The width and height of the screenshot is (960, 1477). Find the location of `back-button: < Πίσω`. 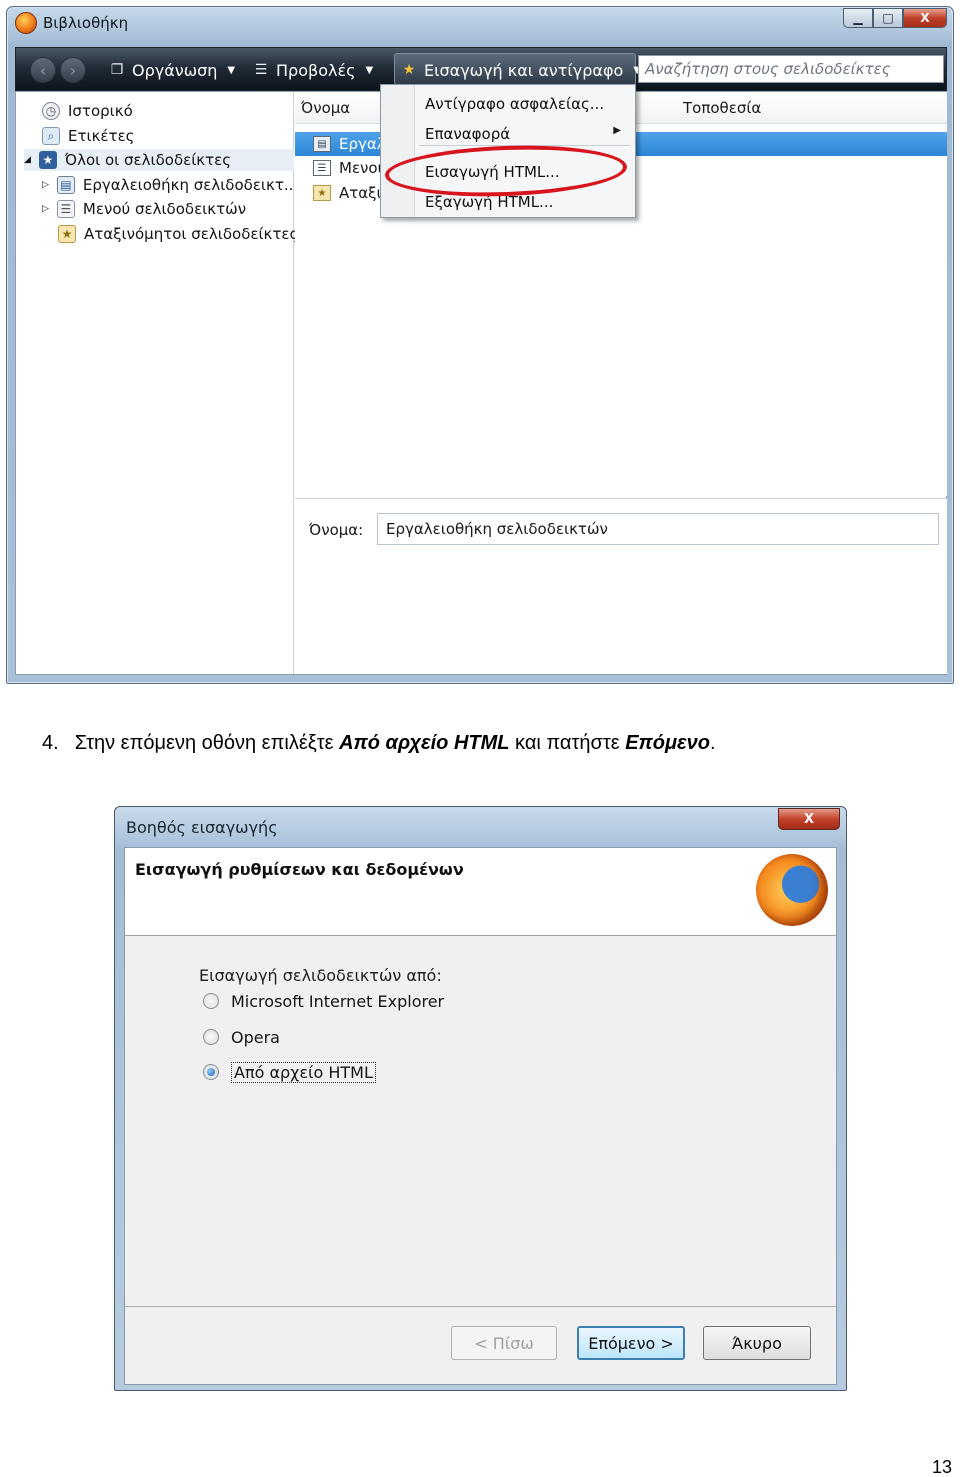

back-button: < Πίσω is located at coordinates (504, 1343).